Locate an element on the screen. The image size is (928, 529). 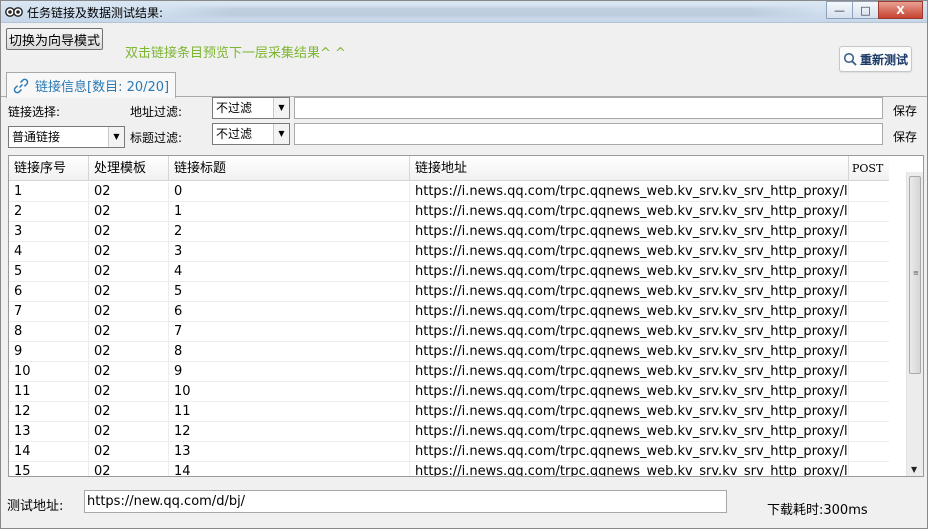
column-header-index: 链接序号 is located at coordinates (49, 168).